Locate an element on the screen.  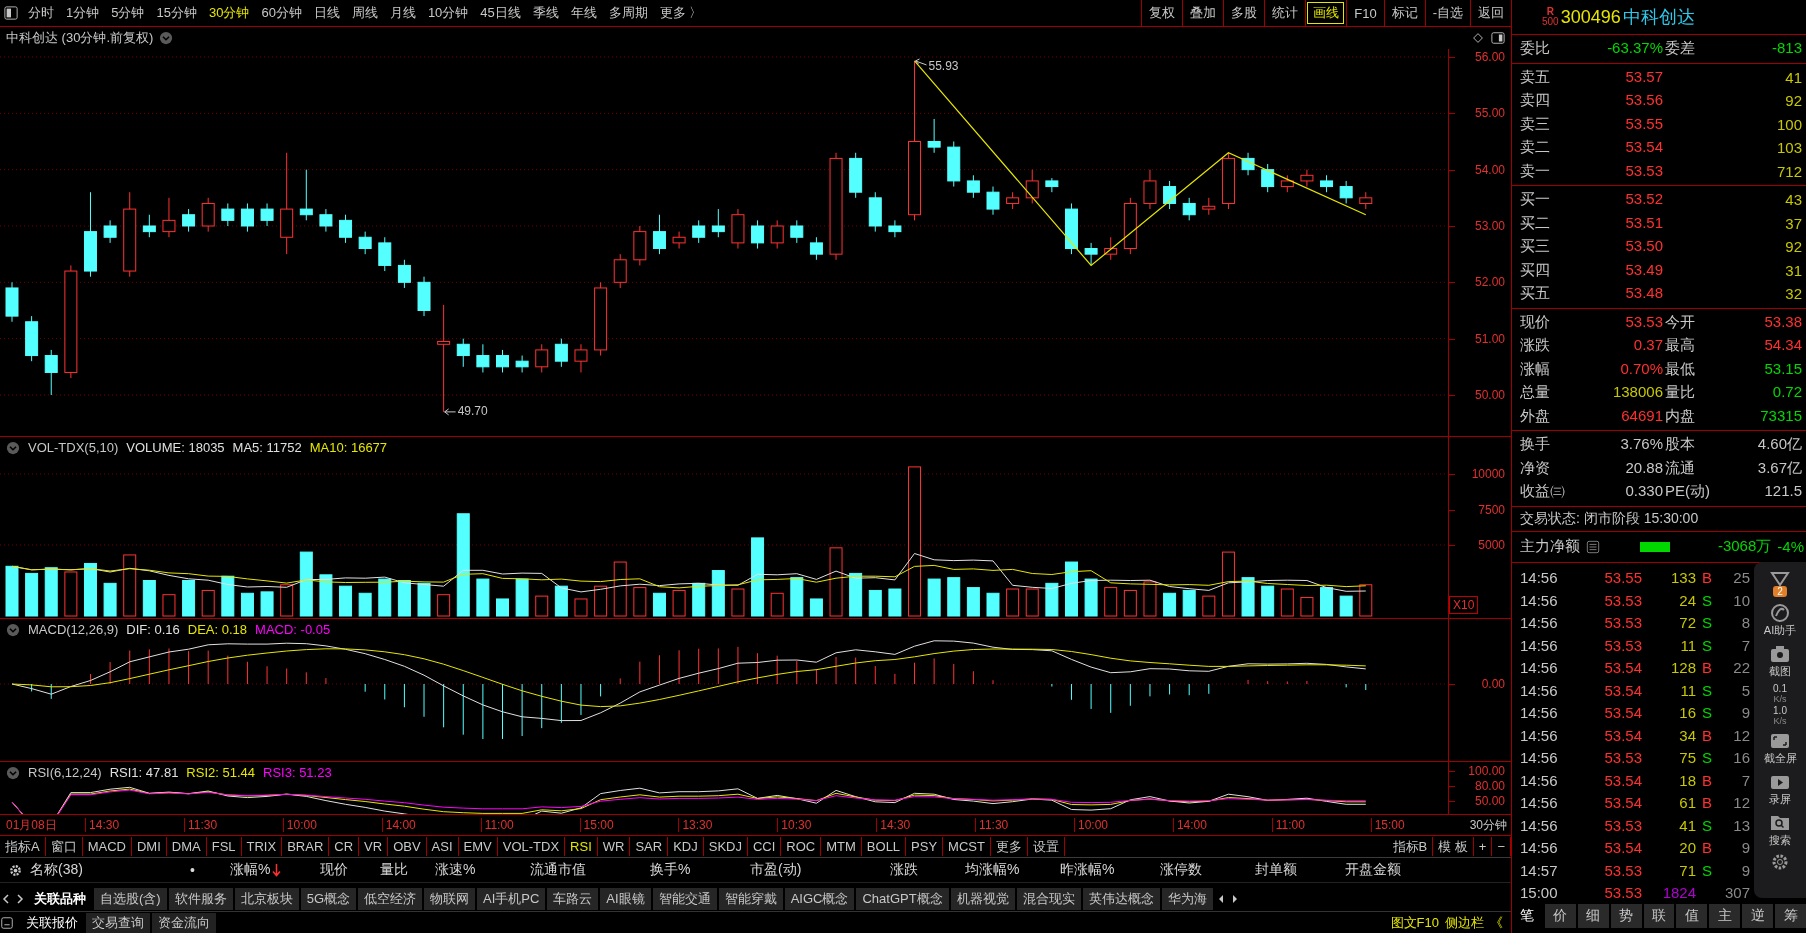
chevron-left-icon is located at coordinates (6, 899).